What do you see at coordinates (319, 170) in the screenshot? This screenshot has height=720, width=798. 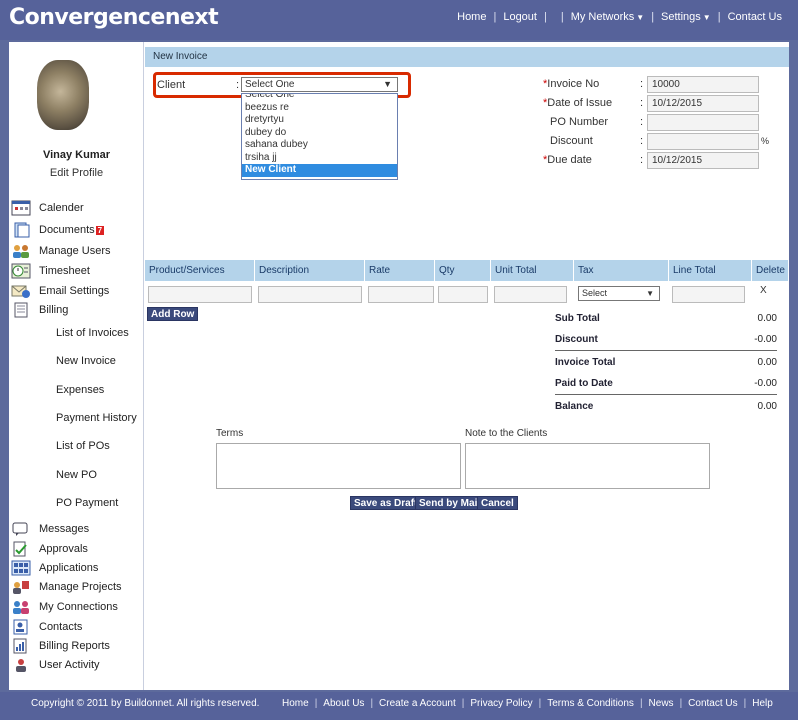 I see `client-option-new-client: New Client` at bounding box center [319, 170].